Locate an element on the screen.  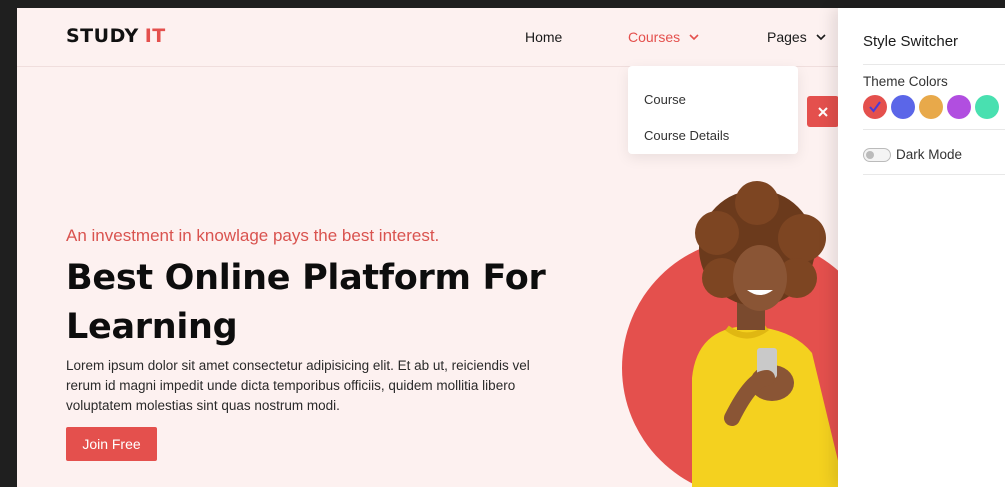
logo-text: STUDY is located at coordinates (102, 36).